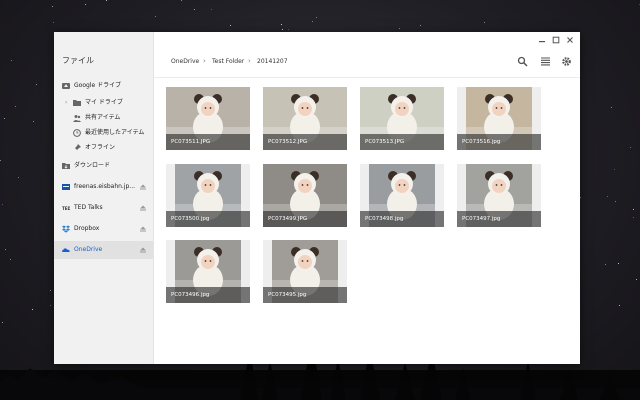 Image resolution: width=640 pixels, height=400 pixels. Describe the element at coordinates (66, 229) in the screenshot. I see `dropbox-icon` at that location.